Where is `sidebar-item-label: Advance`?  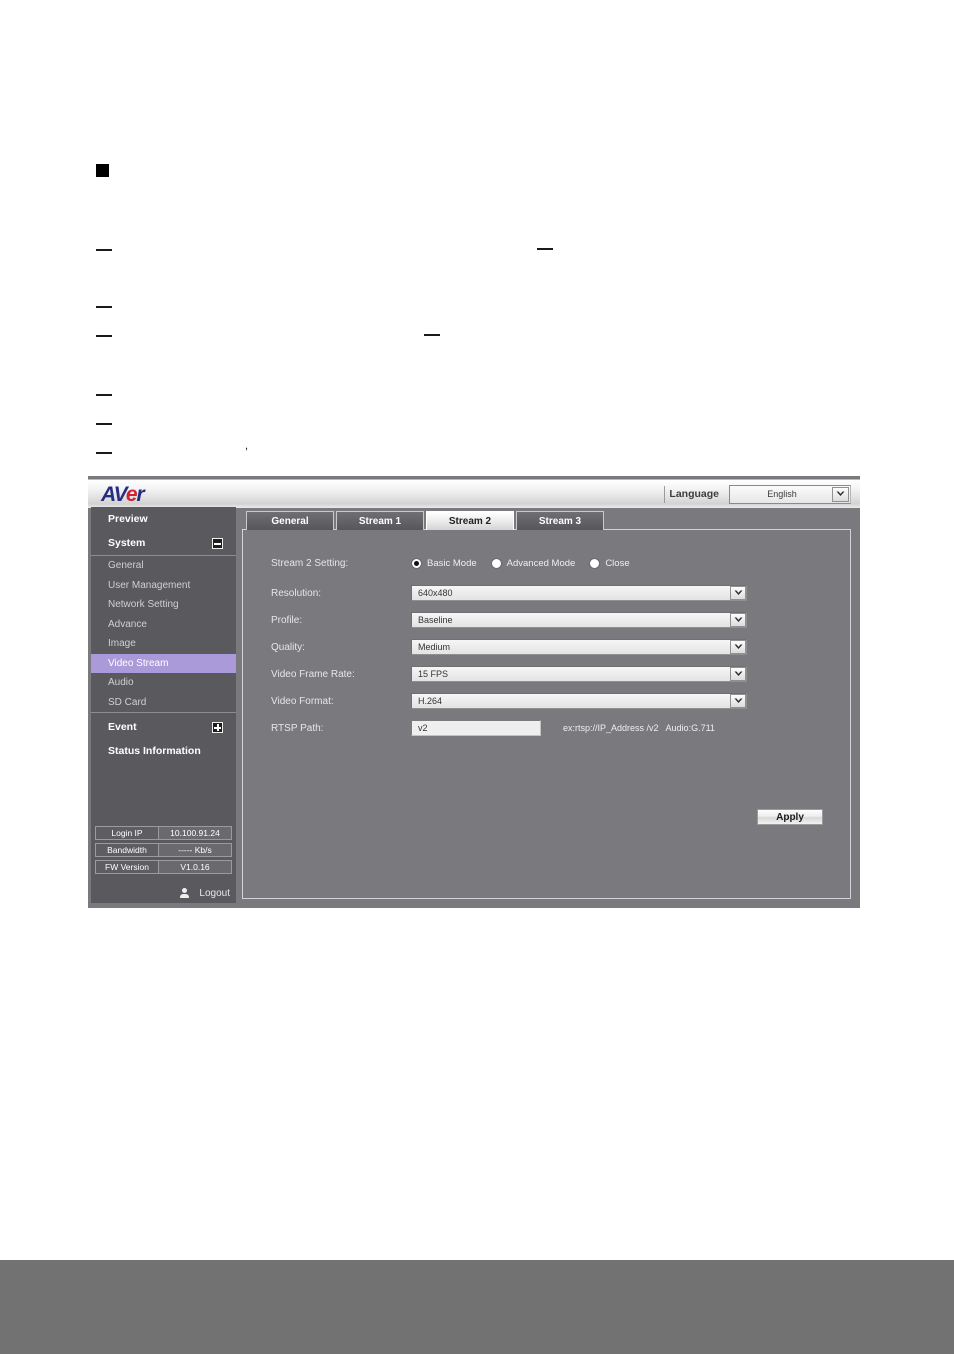
sidebar-item-label: Advance is located at coordinates (127, 624).